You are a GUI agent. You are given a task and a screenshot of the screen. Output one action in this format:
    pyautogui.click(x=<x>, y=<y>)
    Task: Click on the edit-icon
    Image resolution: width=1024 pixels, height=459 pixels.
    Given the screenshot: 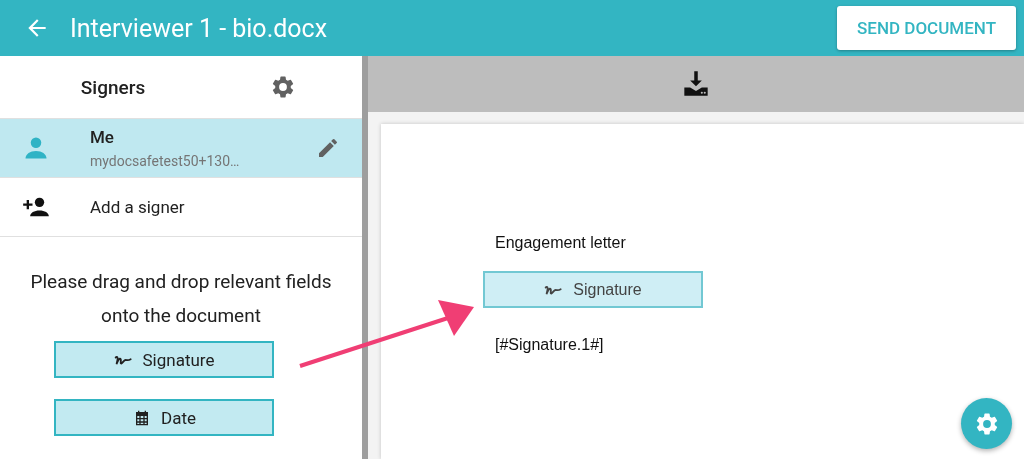 What is the action you would take?
    pyautogui.click(x=328, y=148)
    